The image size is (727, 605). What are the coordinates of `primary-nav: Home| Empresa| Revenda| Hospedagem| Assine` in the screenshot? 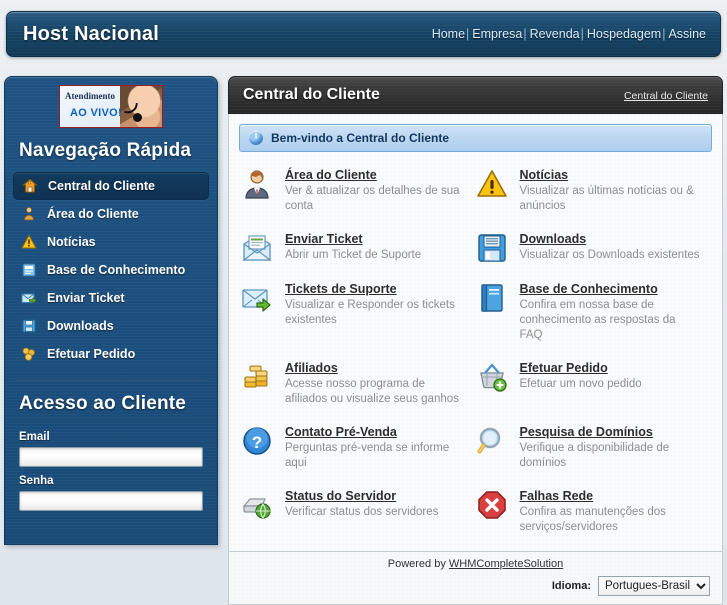 It's located at (569, 34).